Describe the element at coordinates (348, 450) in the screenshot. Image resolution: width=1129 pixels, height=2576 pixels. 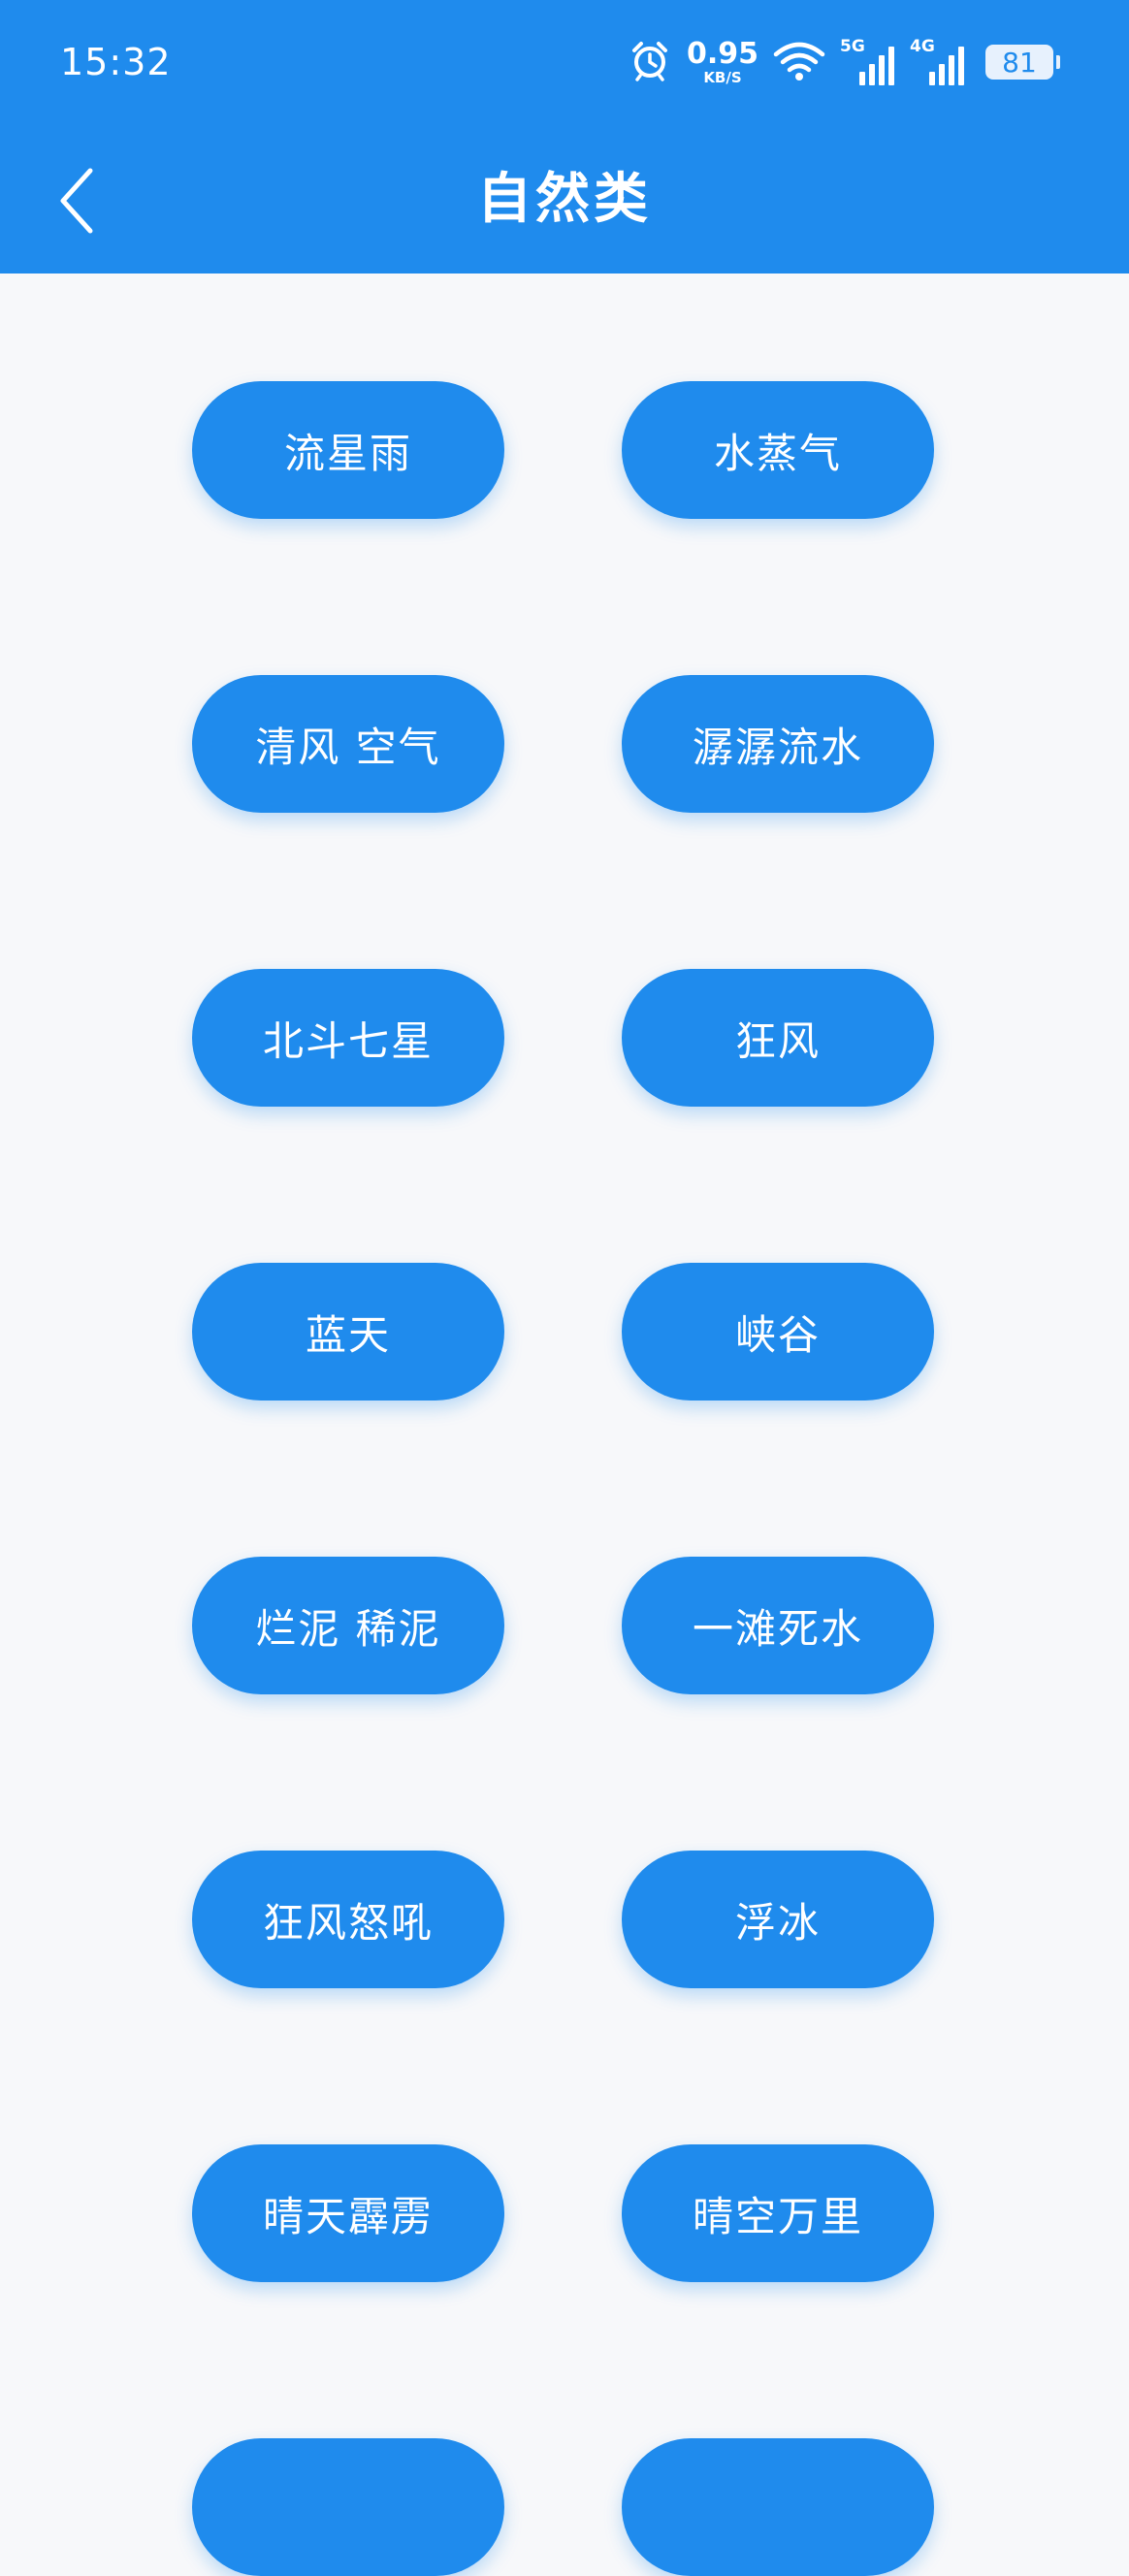
I see `sound-button: 流星雨` at that location.